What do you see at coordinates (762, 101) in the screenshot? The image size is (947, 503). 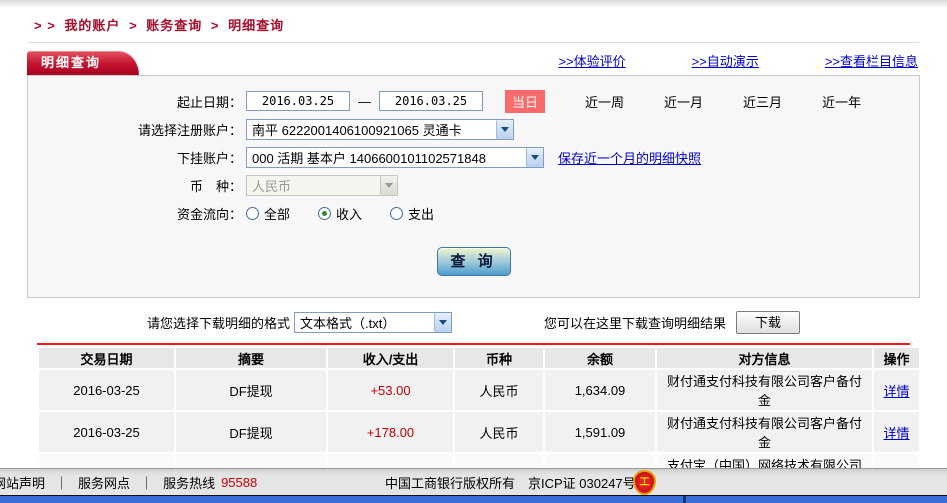 I see `quick-range-quarter: 近三月` at bounding box center [762, 101].